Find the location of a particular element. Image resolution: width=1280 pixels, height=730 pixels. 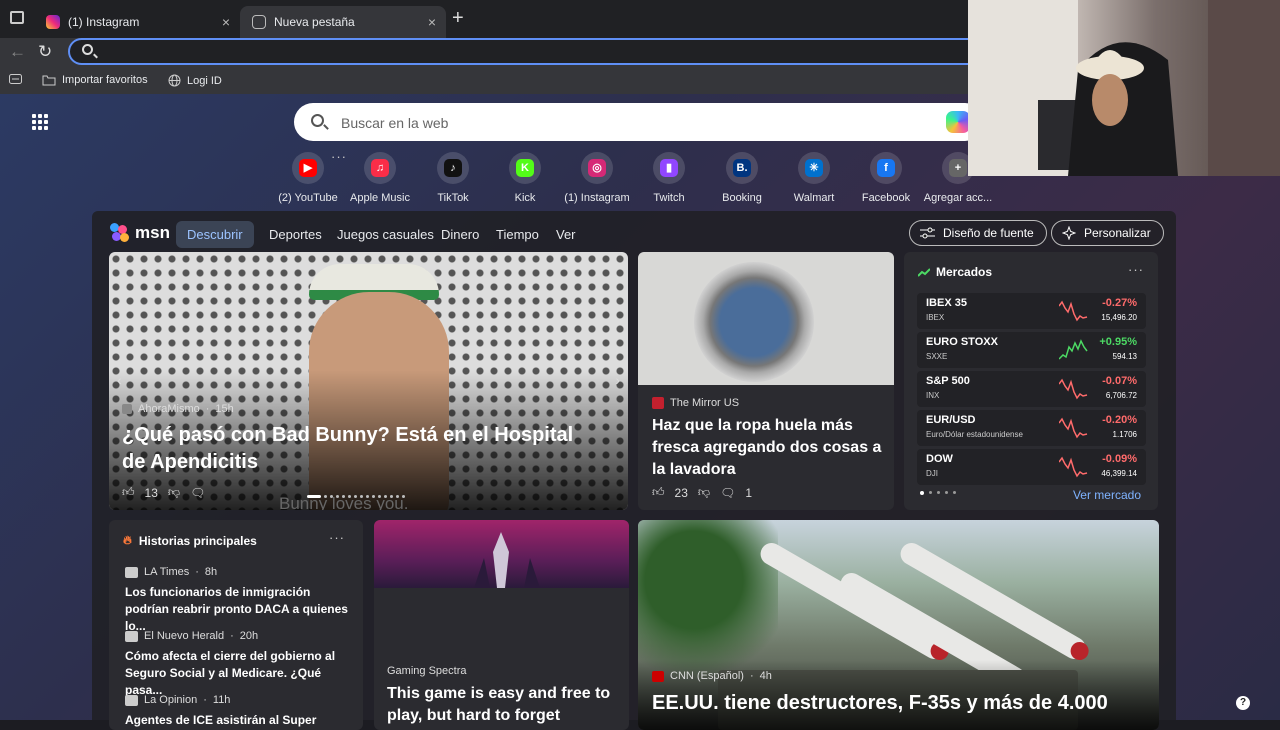

bookmark-import-favorites: Importar favoritos is located at coordinates (95, 80).